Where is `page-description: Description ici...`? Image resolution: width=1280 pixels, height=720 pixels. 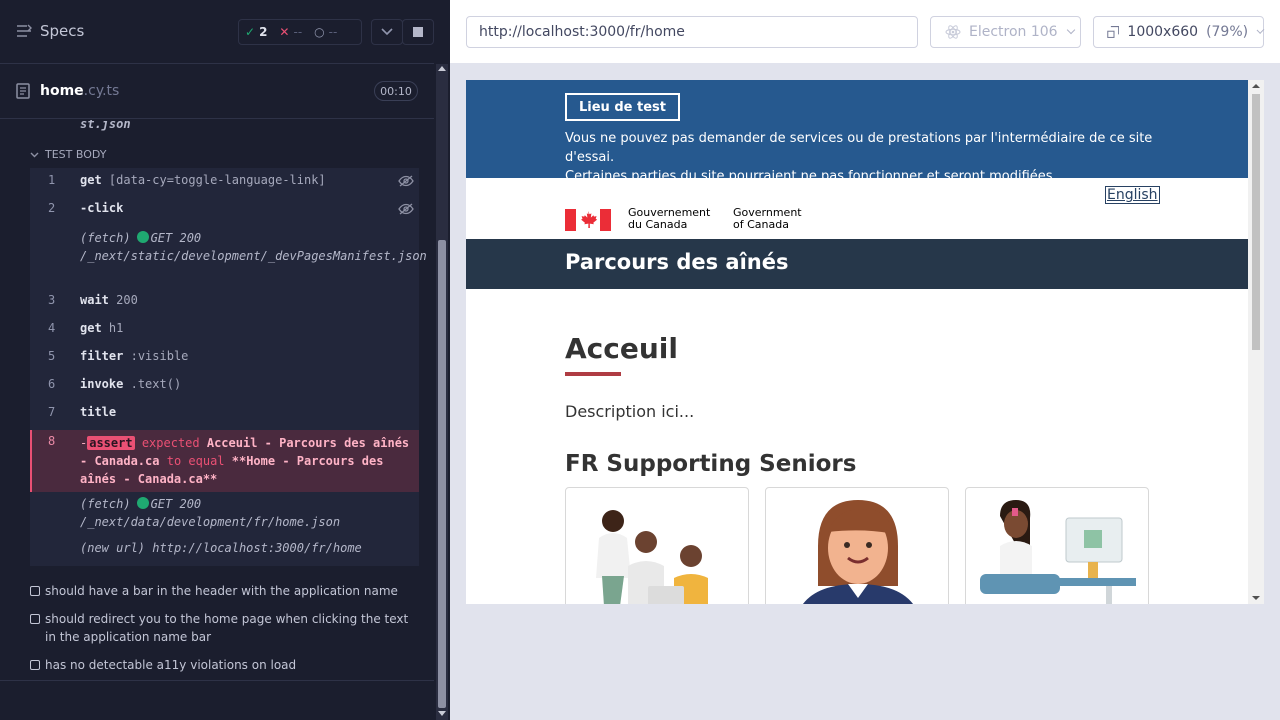 page-description: Description ici... is located at coordinates (630, 411).